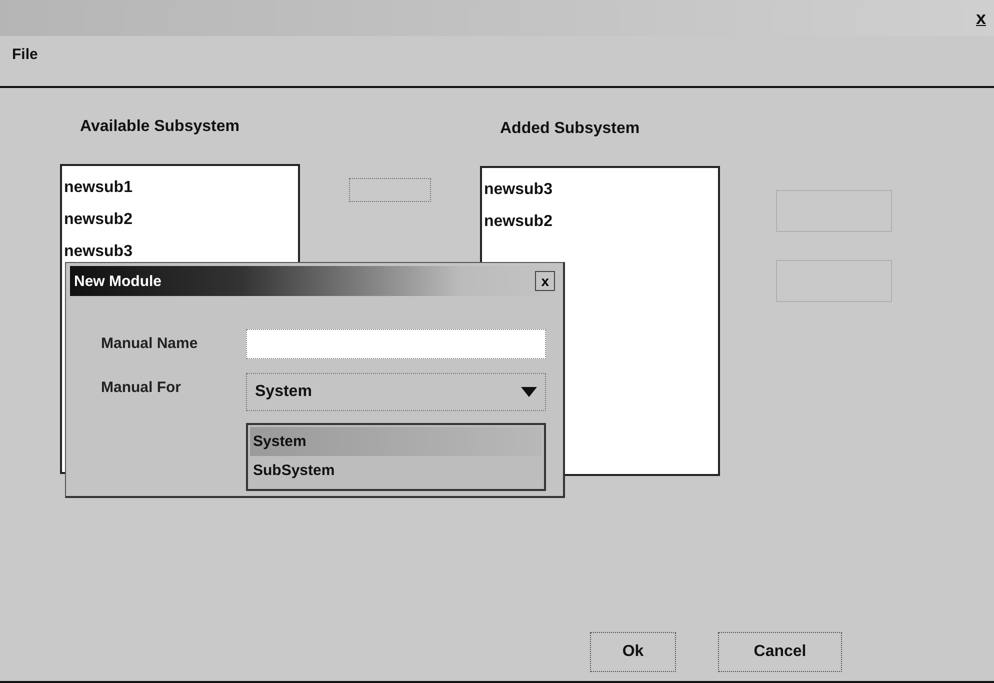  Describe the element at coordinates (390, 190) in the screenshot. I see `transfer-button` at that location.